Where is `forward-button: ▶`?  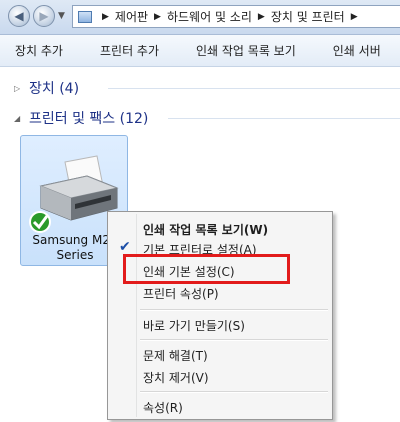 forward-button: ▶ is located at coordinates (44, 16).